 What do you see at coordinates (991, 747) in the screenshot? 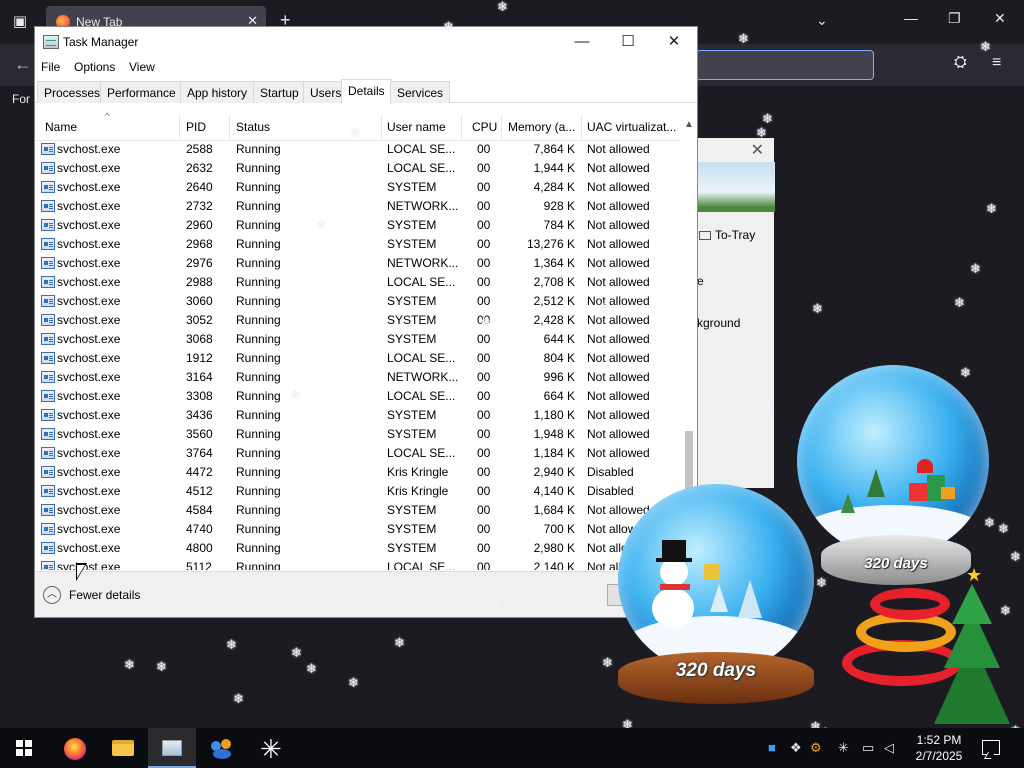
I see `action-center-icon` at bounding box center [991, 747].